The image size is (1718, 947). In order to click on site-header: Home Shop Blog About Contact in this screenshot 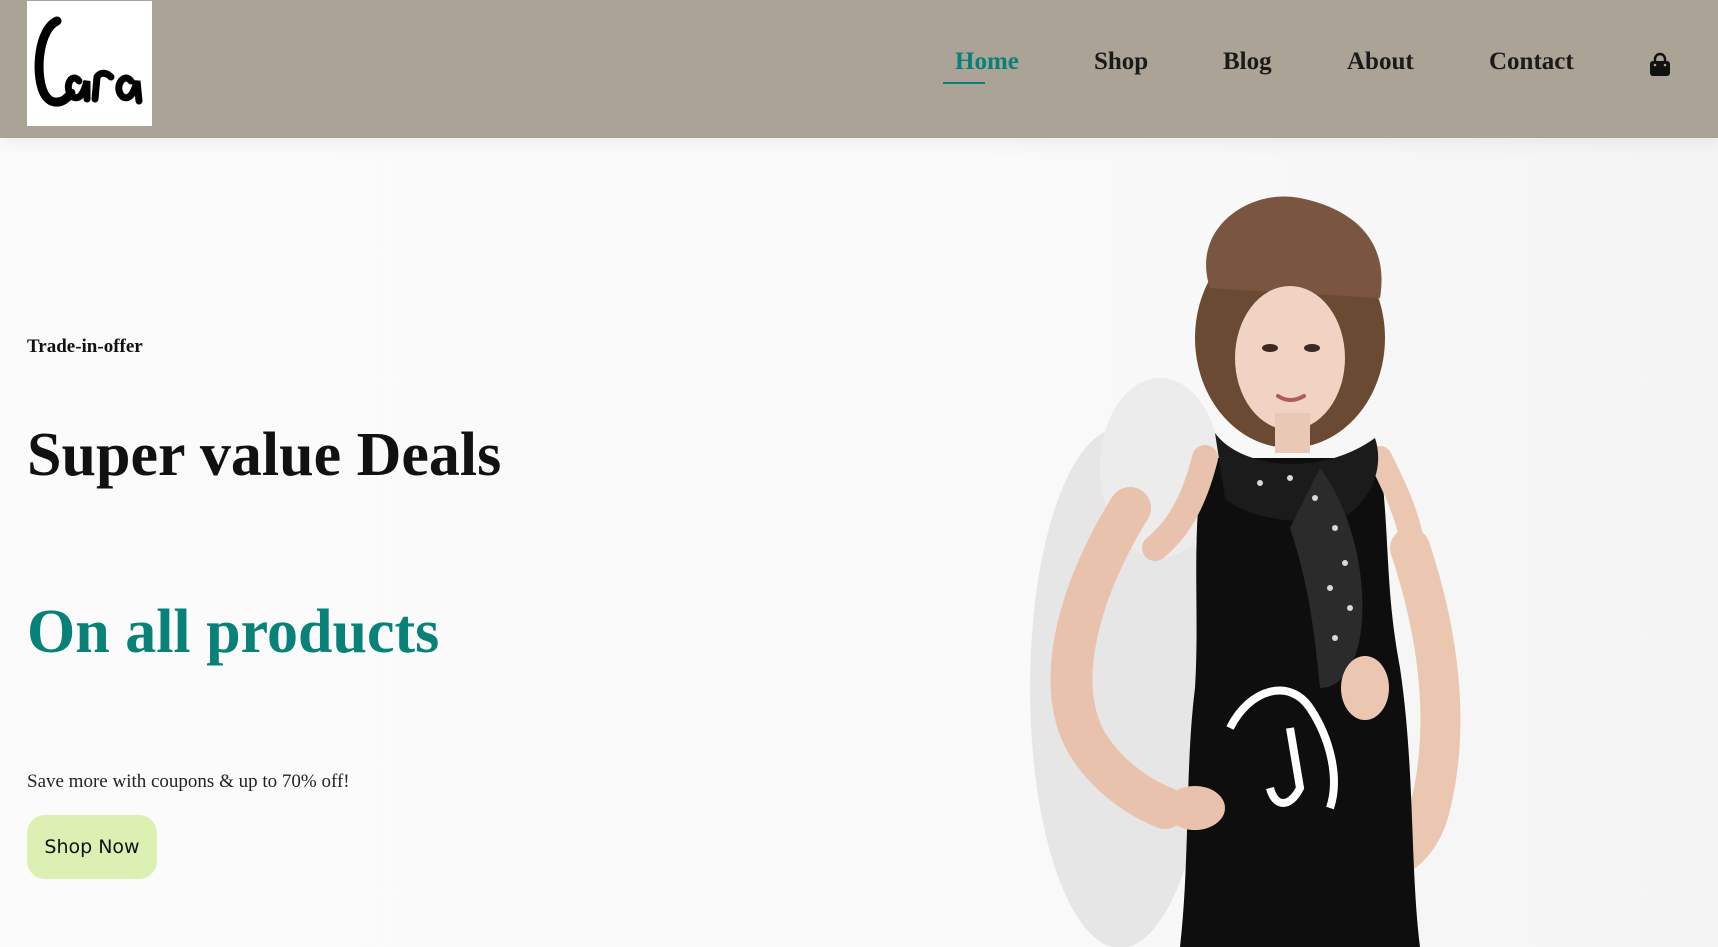, I will do `click(859, 69)`.